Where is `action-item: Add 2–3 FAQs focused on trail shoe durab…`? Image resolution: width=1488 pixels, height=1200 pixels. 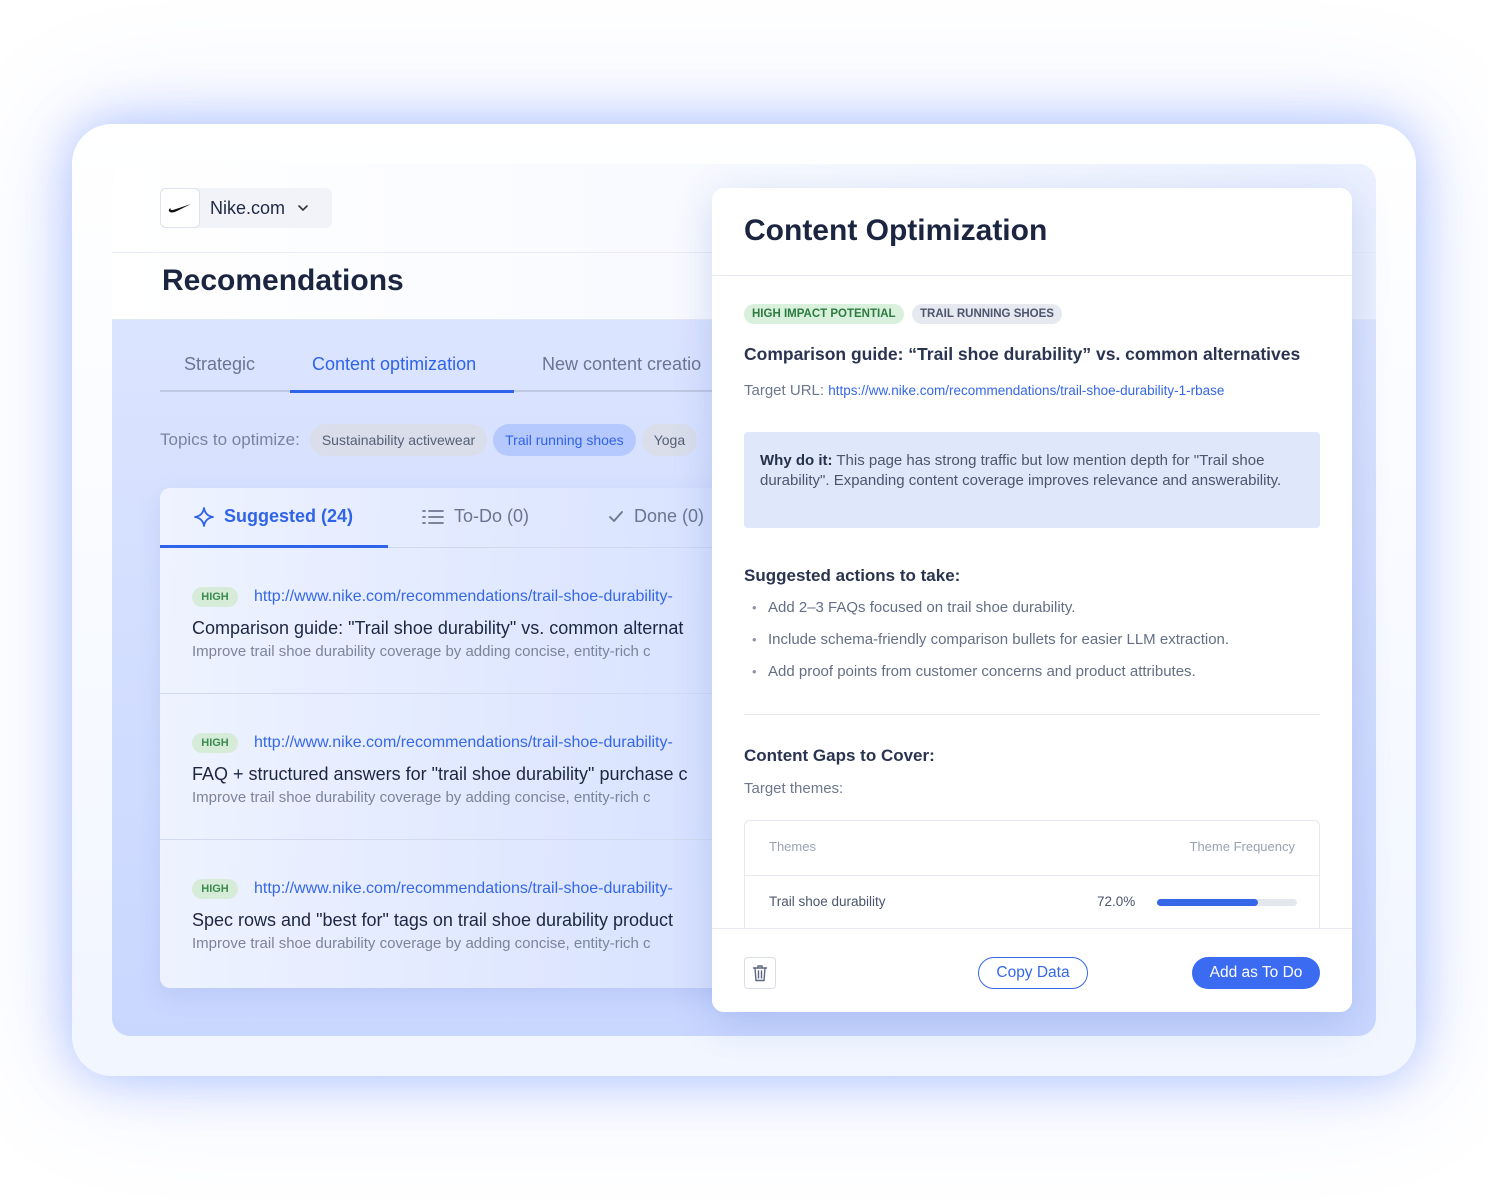 action-item: Add 2–3 FAQs focused on trail shoe durab… is located at coordinates (990, 612).